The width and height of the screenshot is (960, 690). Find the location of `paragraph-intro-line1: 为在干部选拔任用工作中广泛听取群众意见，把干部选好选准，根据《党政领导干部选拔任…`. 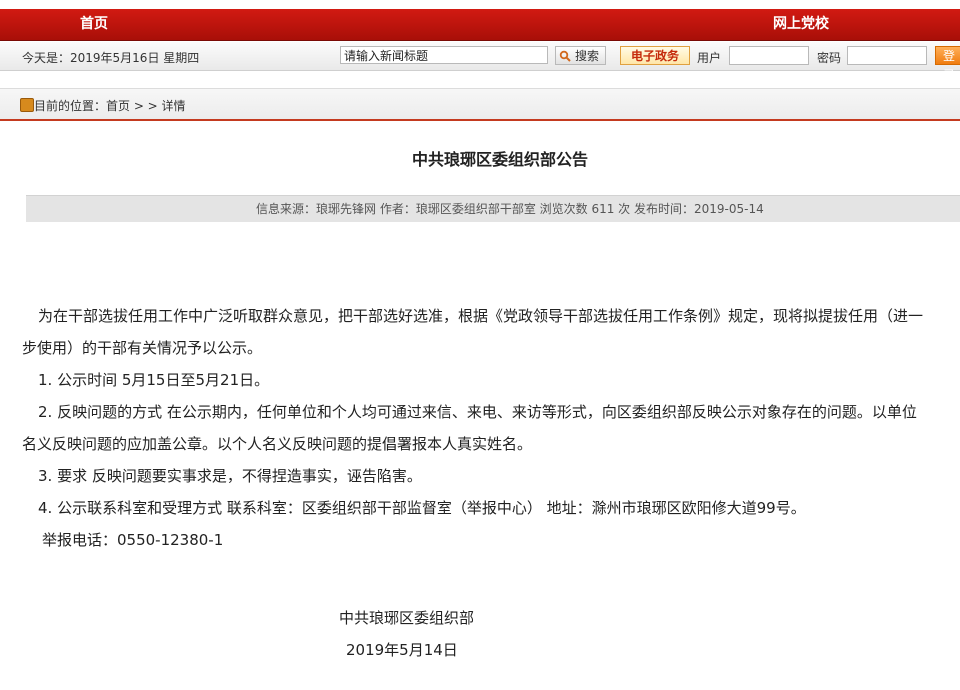

paragraph-intro-line1: 为在干部选拔任用工作中广泛听取群众意见，把干部选好选准，根据《党政领导干部选拔任… is located at coordinates (481, 316).